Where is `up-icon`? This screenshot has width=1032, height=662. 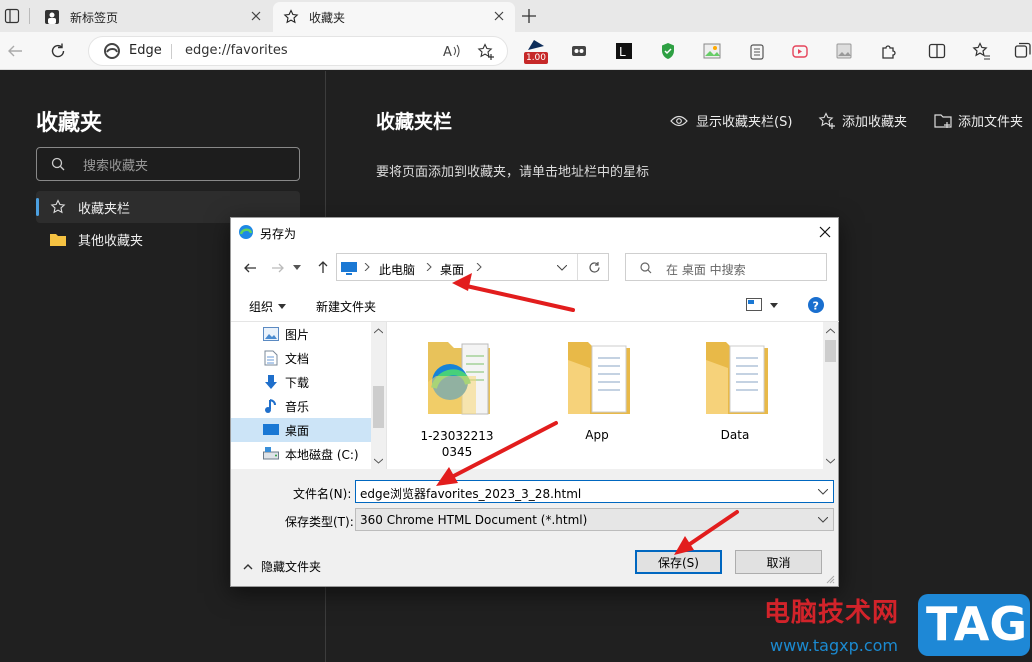 up-icon is located at coordinates (323, 267).